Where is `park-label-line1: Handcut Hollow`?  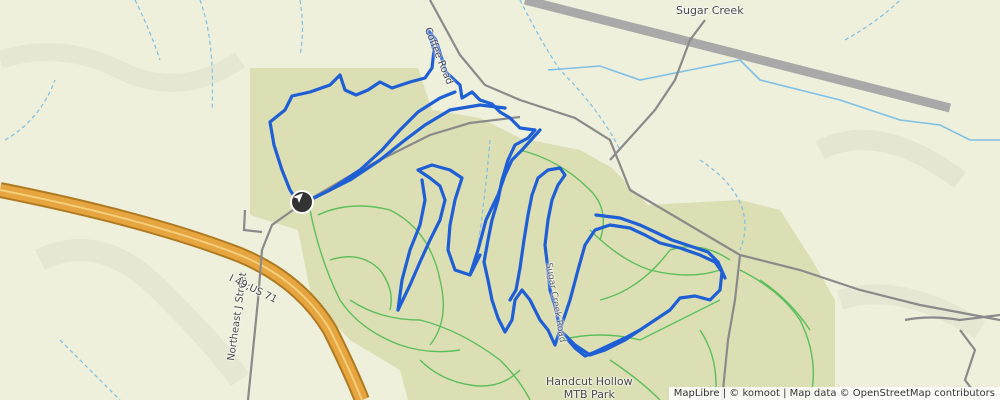
park-label-line1: Handcut Hollow is located at coordinates (589, 381).